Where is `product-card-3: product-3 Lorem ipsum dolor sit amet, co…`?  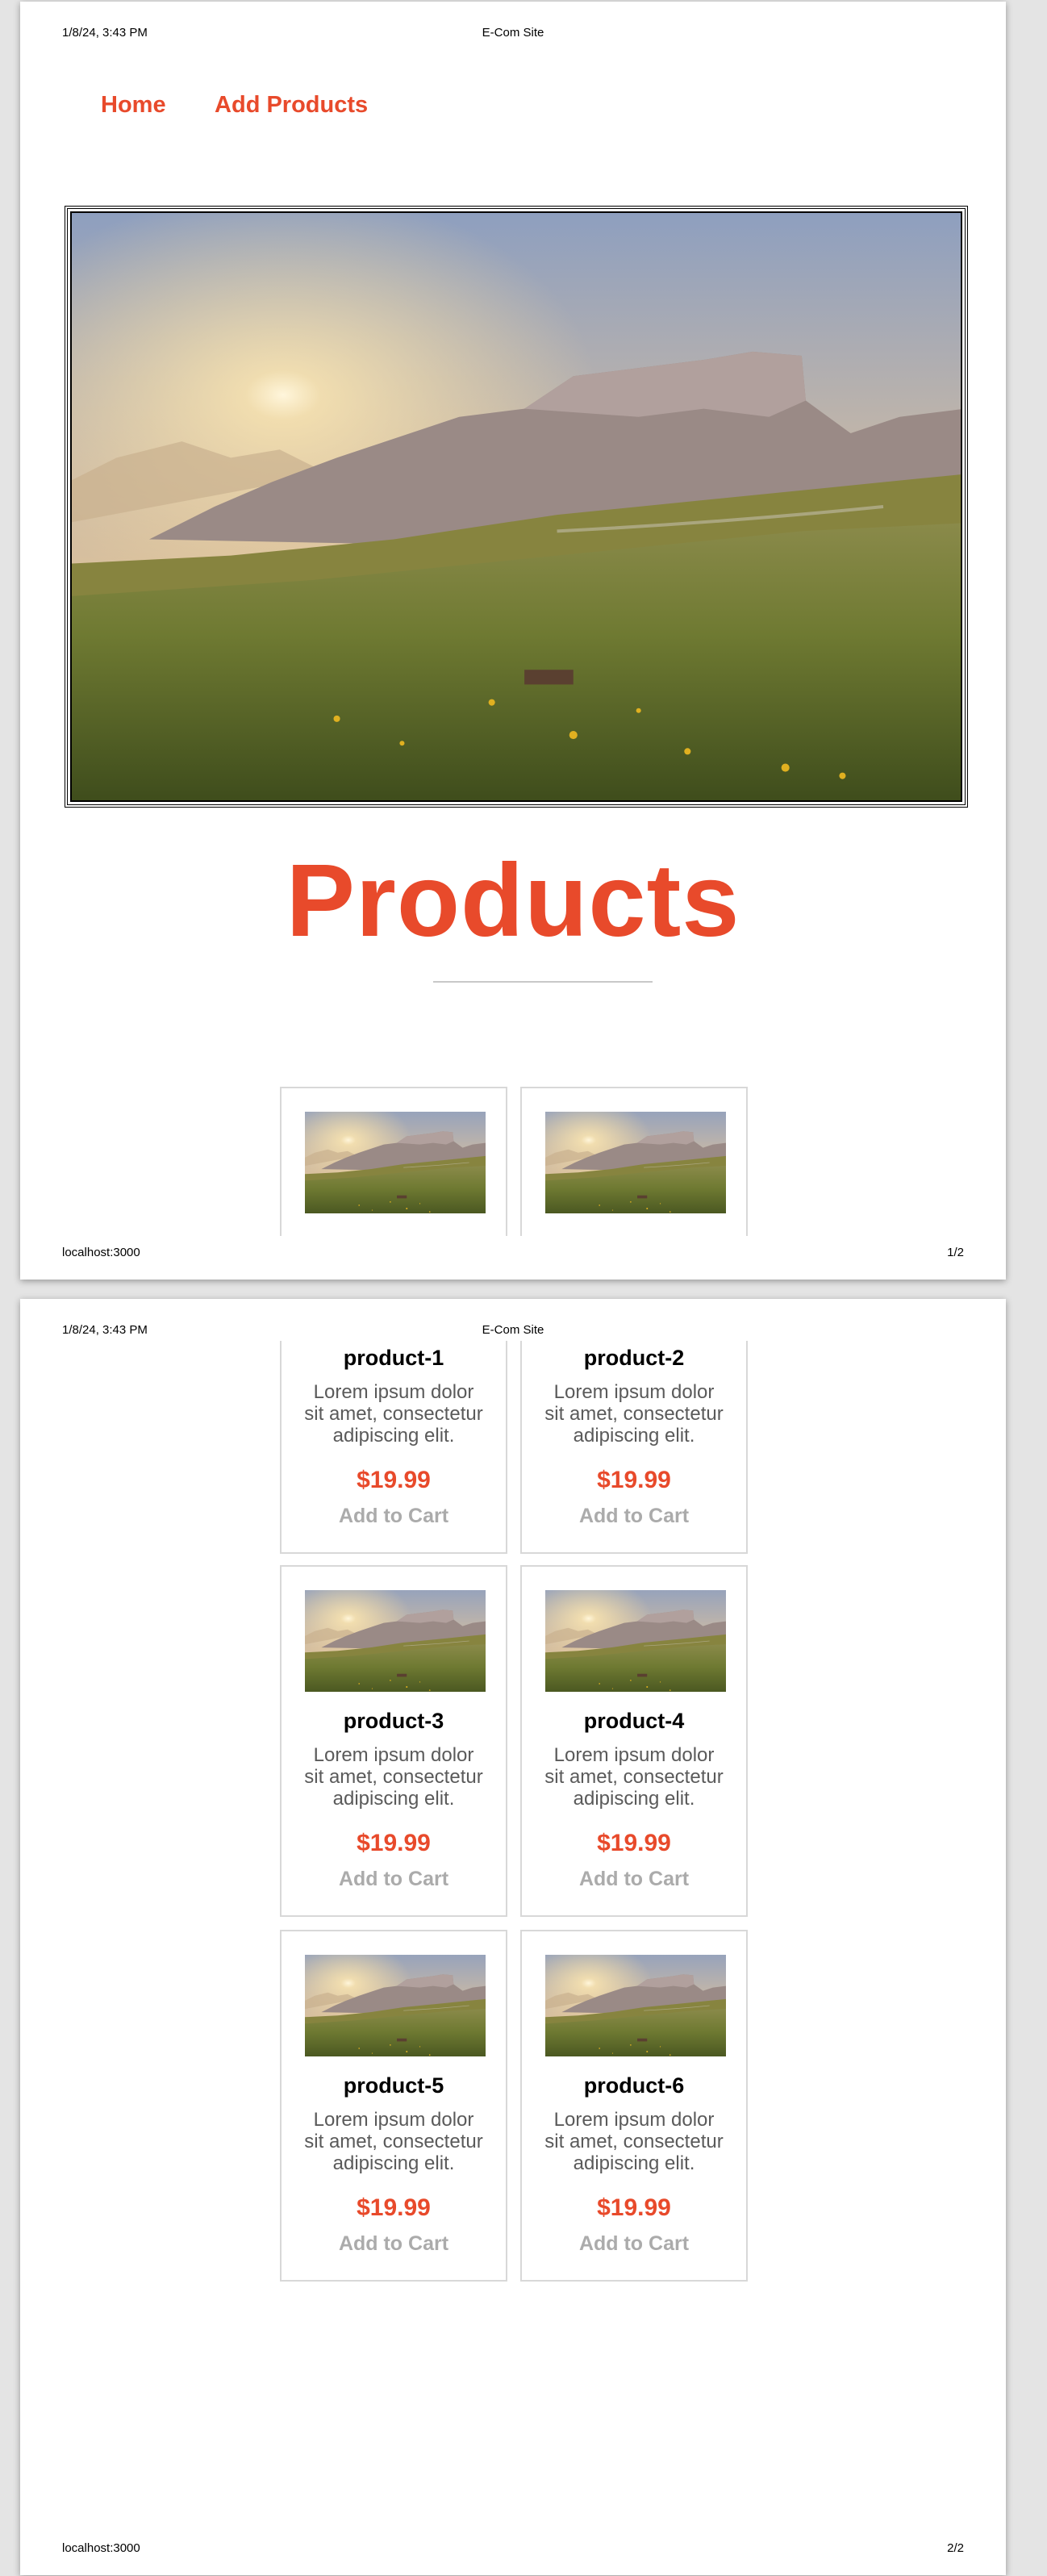
product-card-3: product-3 Lorem ipsum dolor sit amet, co… is located at coordinates (393, 1741).